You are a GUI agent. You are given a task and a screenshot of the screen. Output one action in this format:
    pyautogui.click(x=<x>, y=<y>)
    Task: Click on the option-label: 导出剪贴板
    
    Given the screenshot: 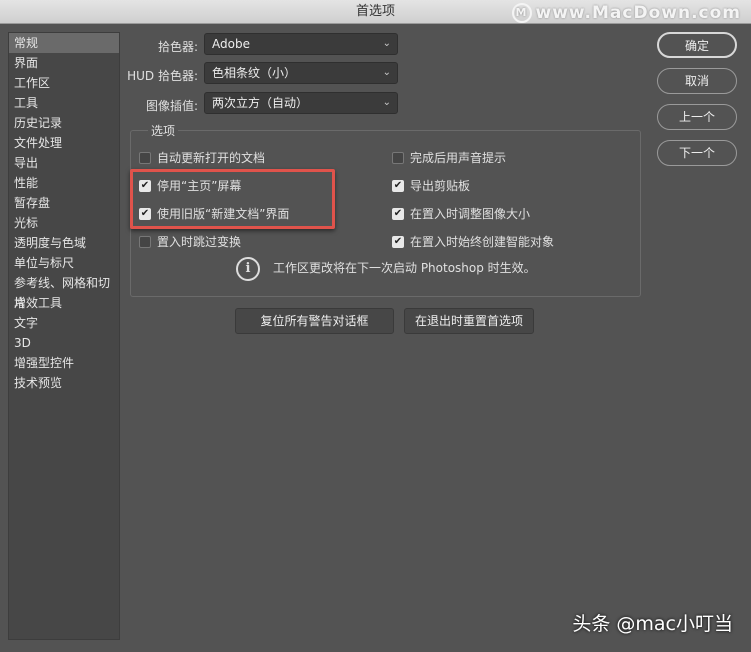 What is the action you would take?
    pyautogui.click(x=440, y=186)
    